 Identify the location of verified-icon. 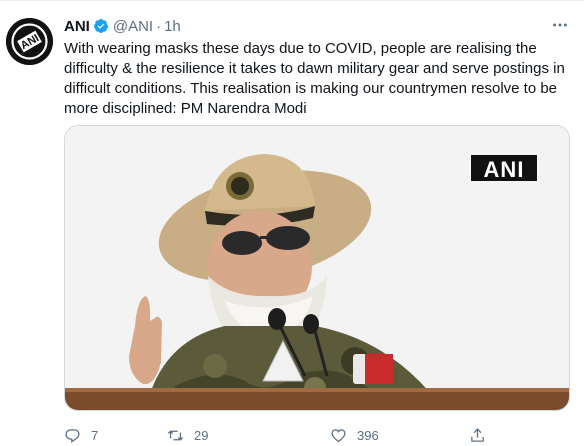
(101, 26).